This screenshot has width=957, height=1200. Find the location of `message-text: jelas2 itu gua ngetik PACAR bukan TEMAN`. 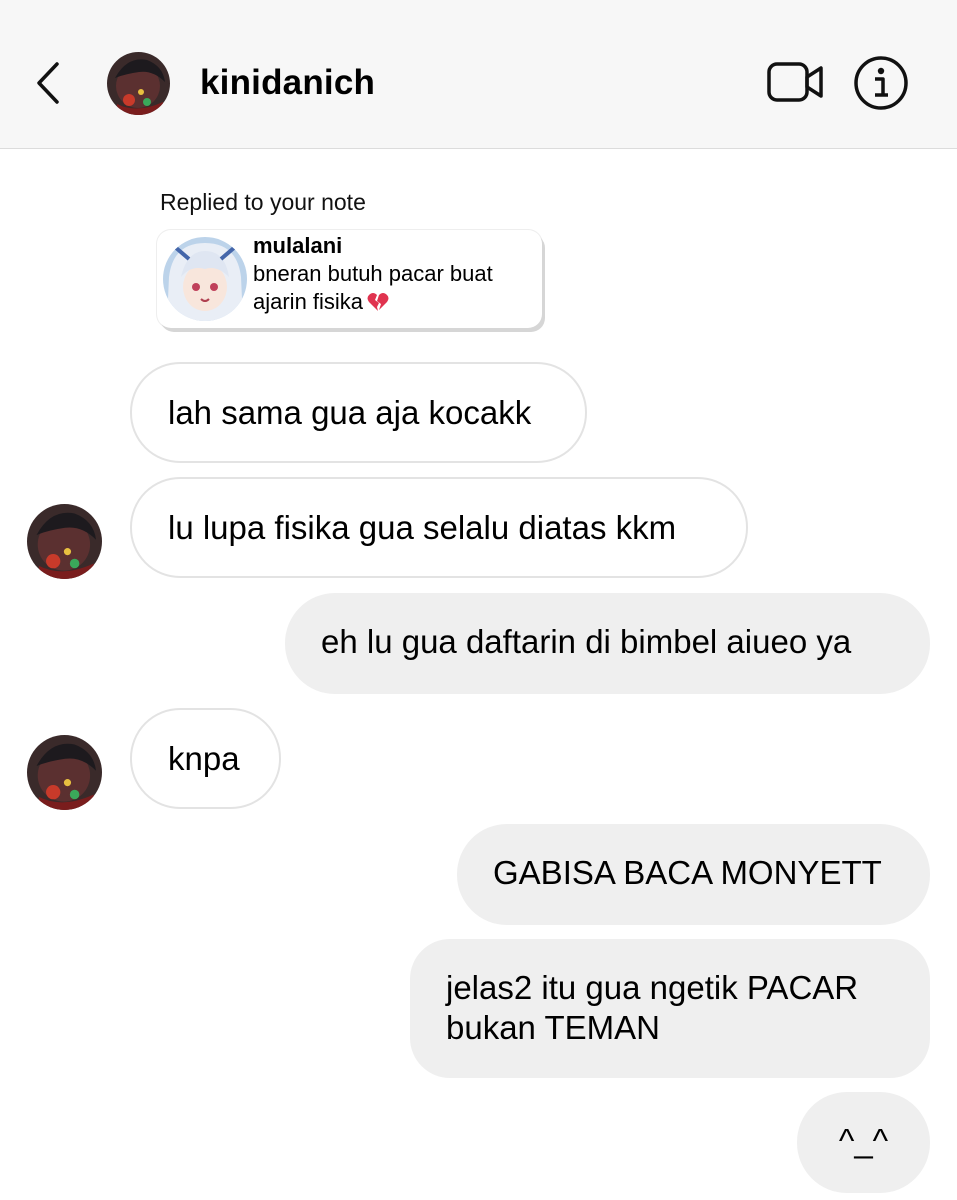

message-text: jelas2 itu gua ngetik PACAR bukan TEMAN is located at coordinates (652, 1007).